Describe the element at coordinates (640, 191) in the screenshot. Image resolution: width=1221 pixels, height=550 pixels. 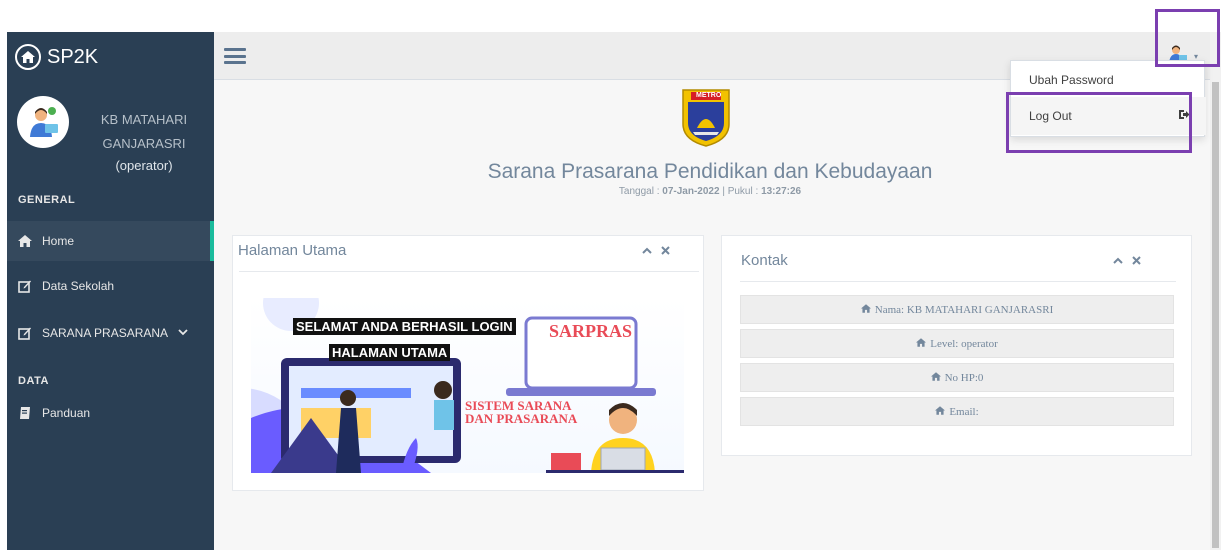
I see `date-label: Tanggal :` at that location.